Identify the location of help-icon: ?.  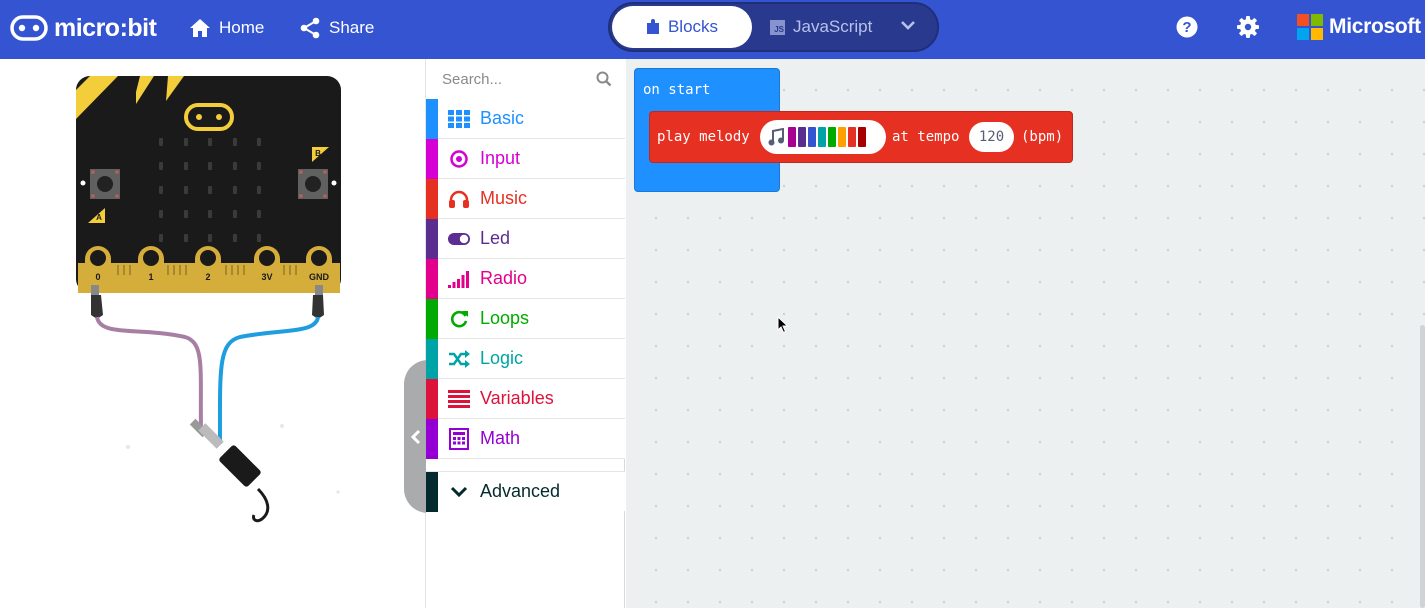
(1187, 27).